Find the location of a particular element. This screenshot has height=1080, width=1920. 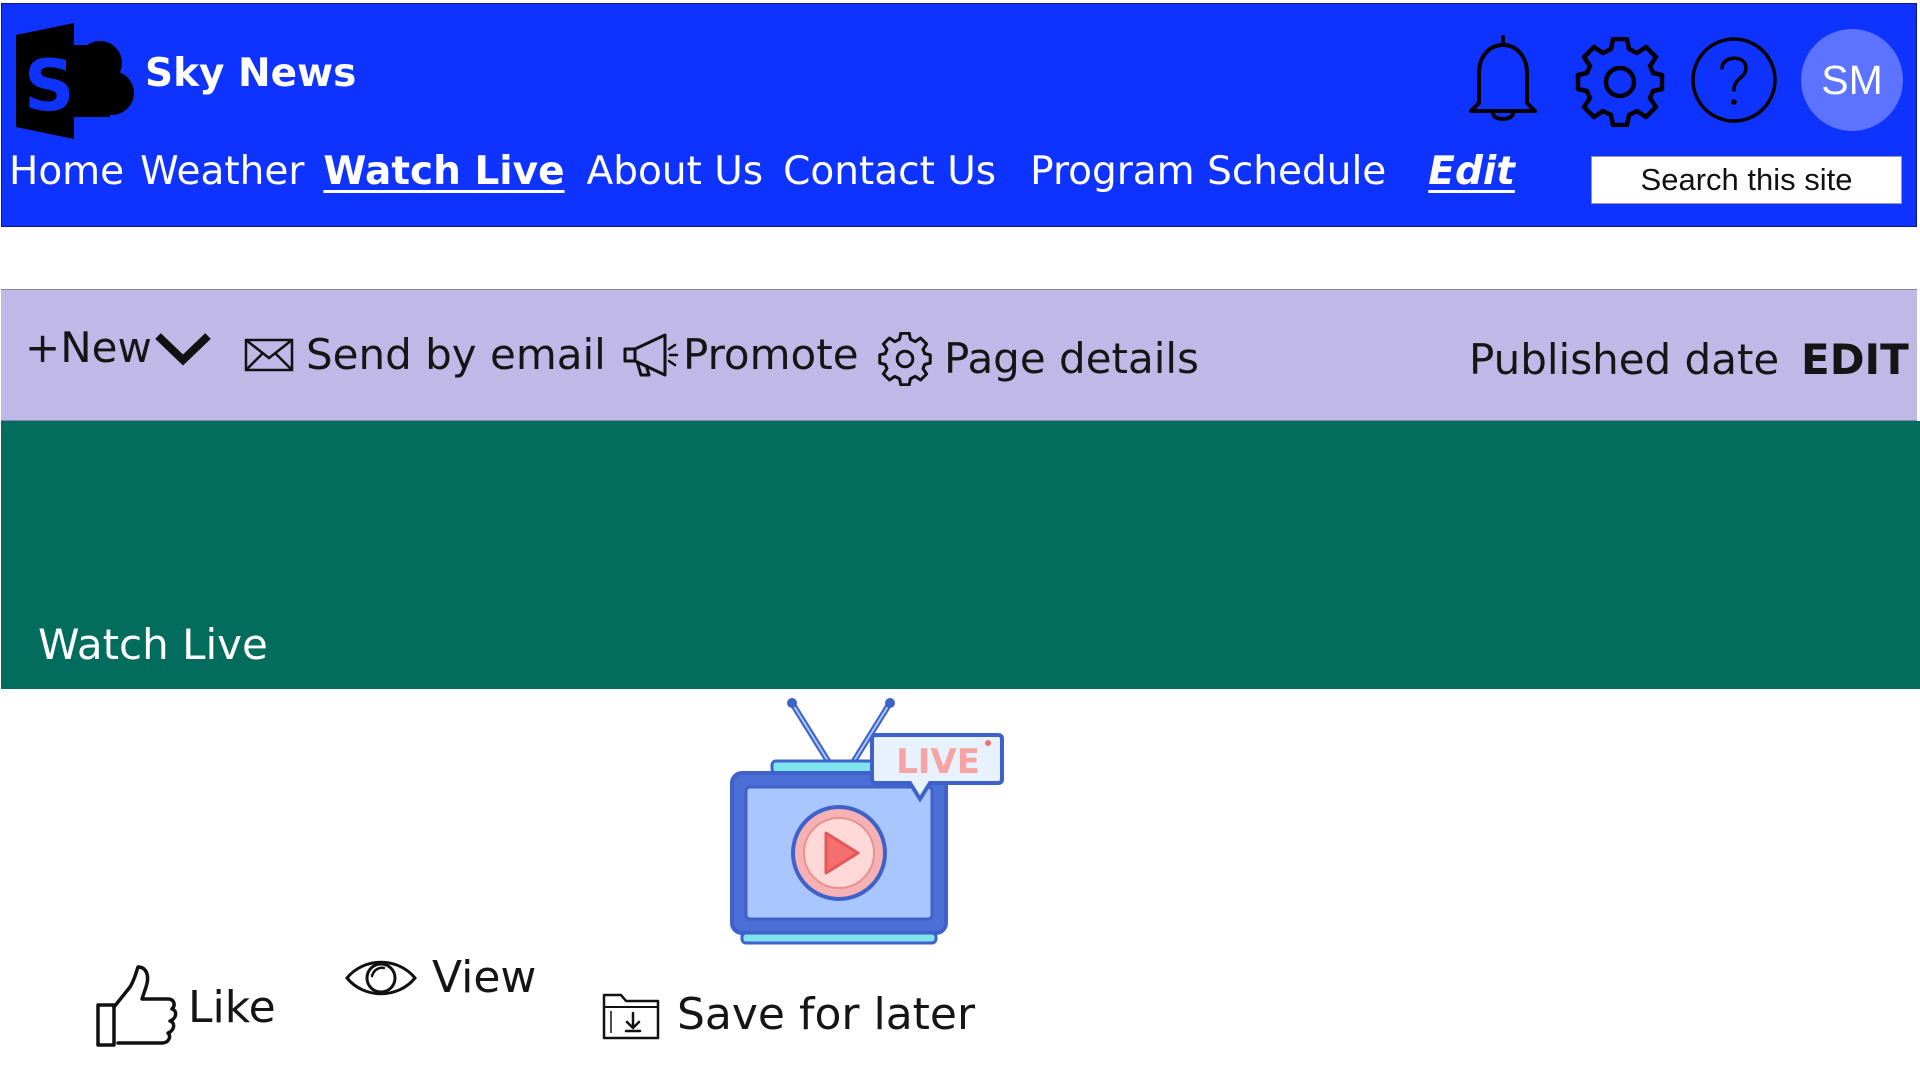

promote-label: Promote is located at coordinates (771, 354).